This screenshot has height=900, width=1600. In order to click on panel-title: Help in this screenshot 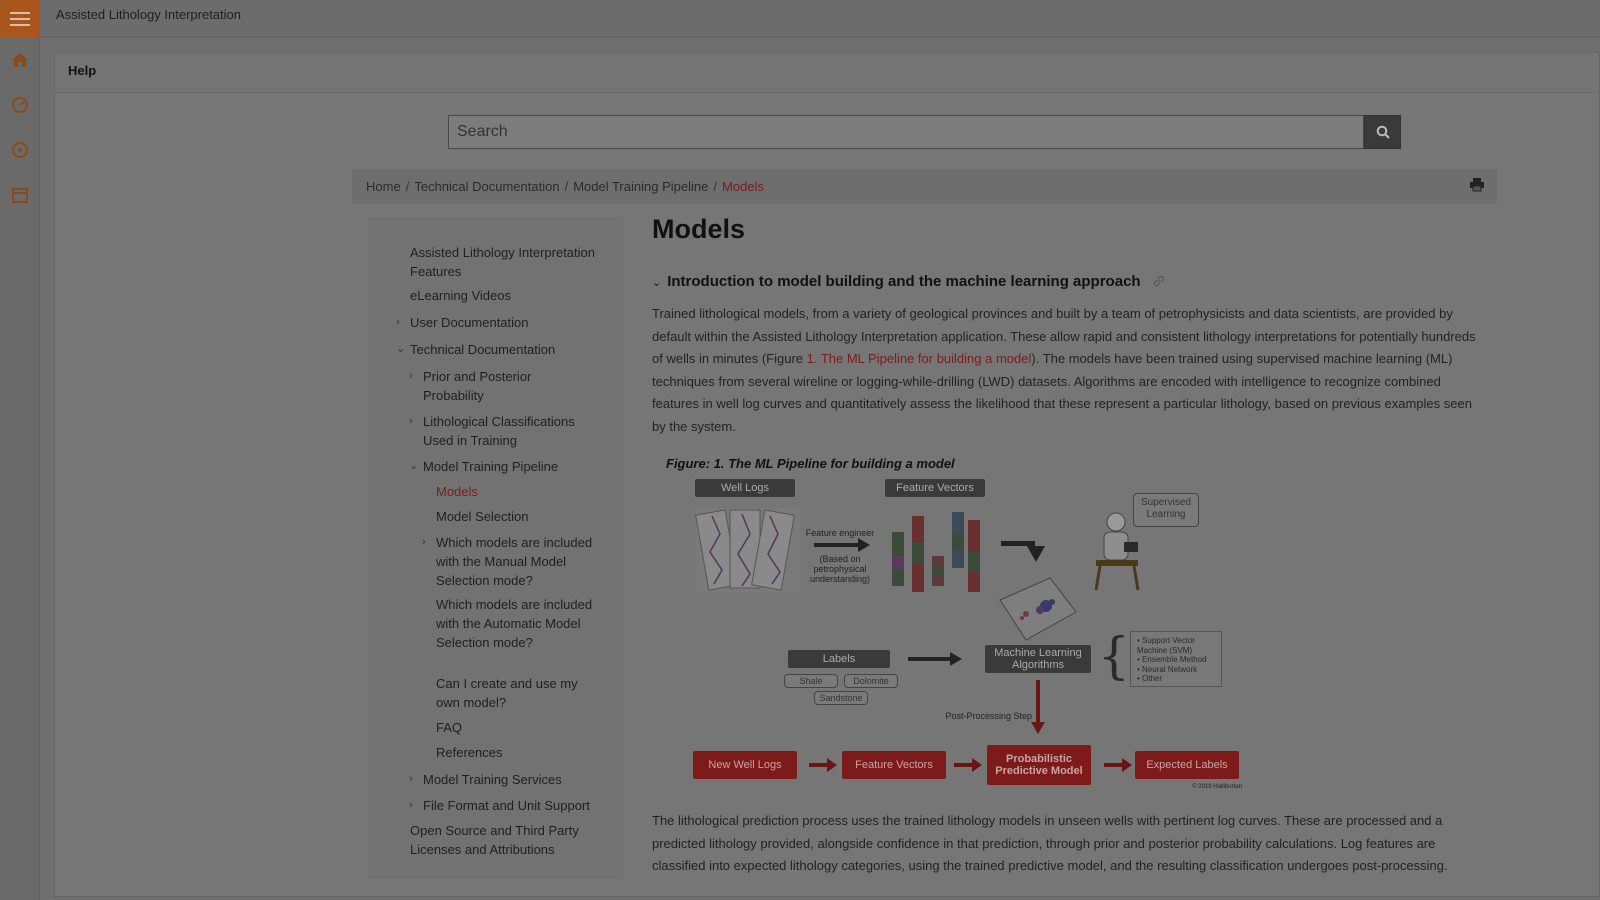, I will do `click(827, 73)`.